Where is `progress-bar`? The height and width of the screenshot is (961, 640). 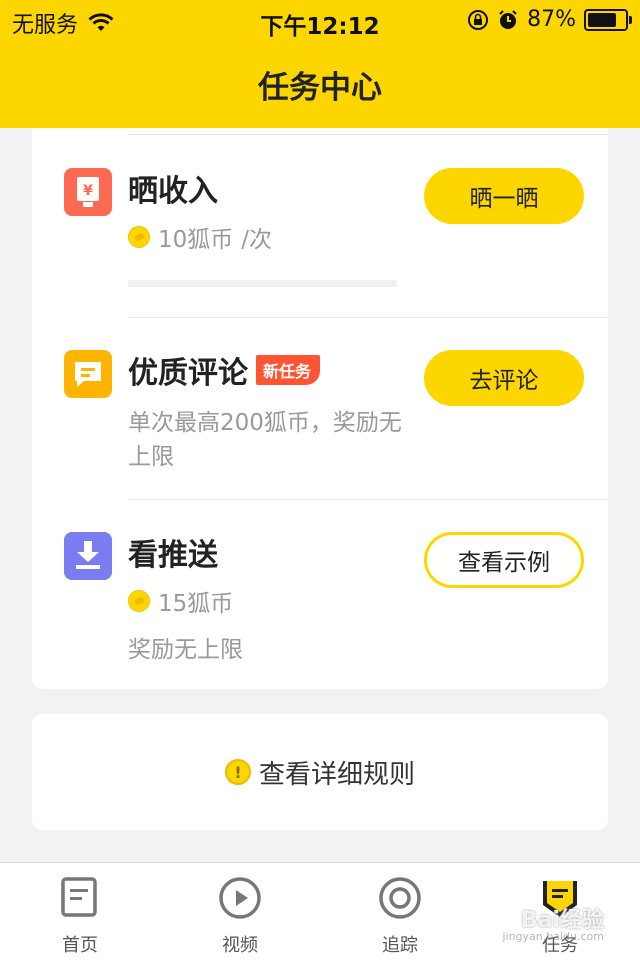 progress-bar is located at coordinates (262, 283).